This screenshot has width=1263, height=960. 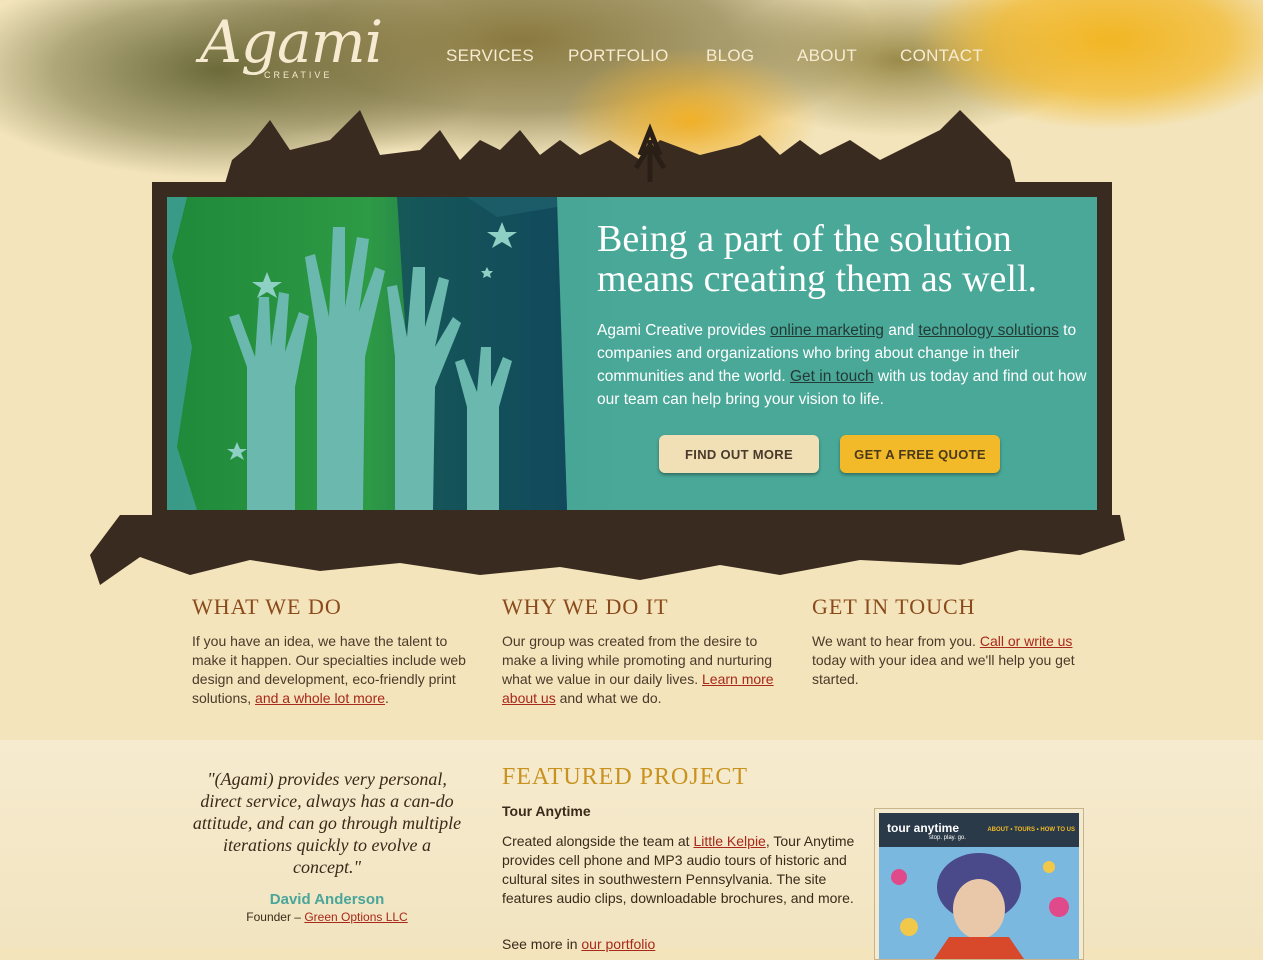 What do you see at coordinates (729, 841) in the screenshot?
I see `little-kelpie-link: Little Kelpie` at bounding box center [729, 841].